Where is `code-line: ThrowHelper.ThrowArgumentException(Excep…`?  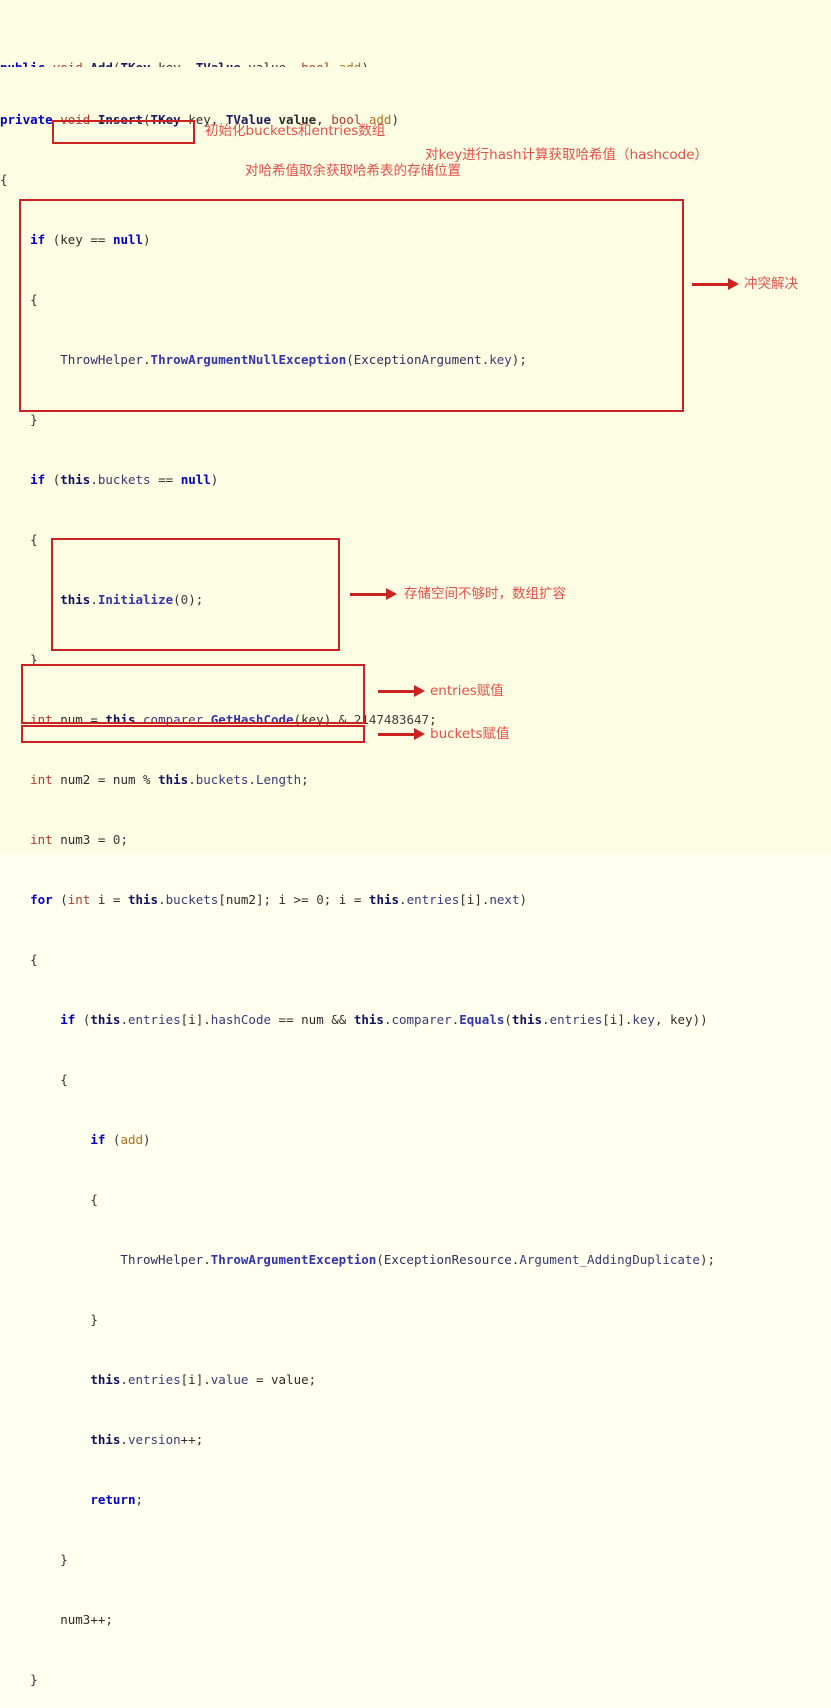
code-line: ThrowHelper.ThrowArgumentException(Excep… is located at coordinates (418, 1259).